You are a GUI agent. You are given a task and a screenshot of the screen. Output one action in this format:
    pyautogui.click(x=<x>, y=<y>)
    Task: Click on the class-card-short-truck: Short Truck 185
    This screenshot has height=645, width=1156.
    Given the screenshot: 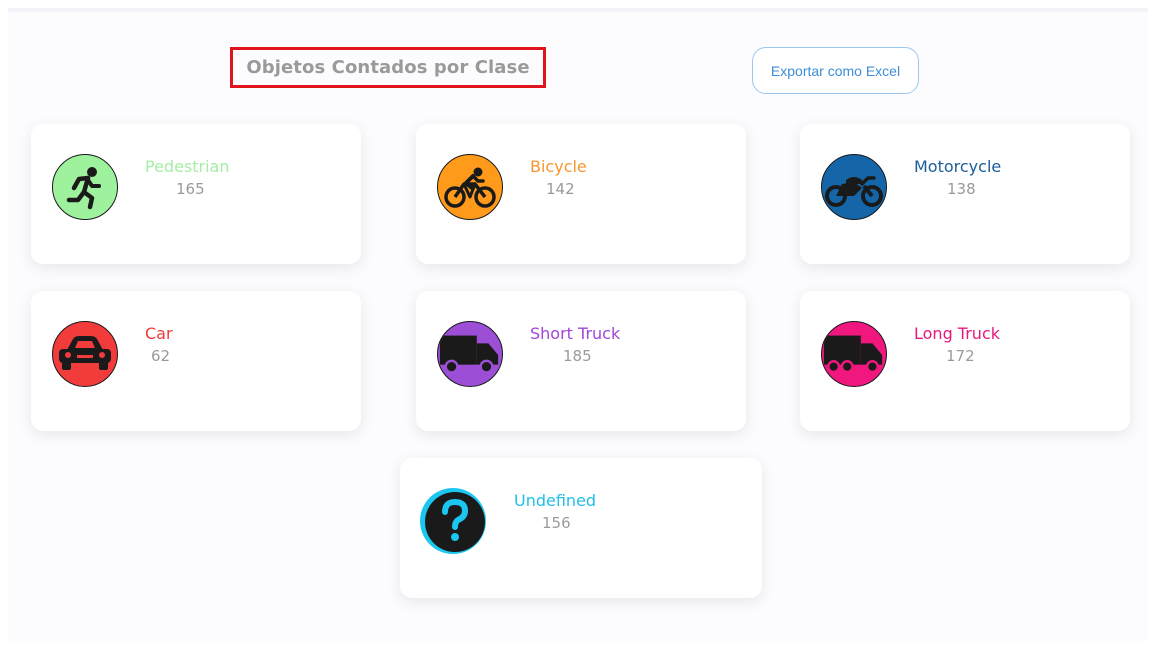 What is the action you would take?
    pyautogui.click(x=581, y=361)
    